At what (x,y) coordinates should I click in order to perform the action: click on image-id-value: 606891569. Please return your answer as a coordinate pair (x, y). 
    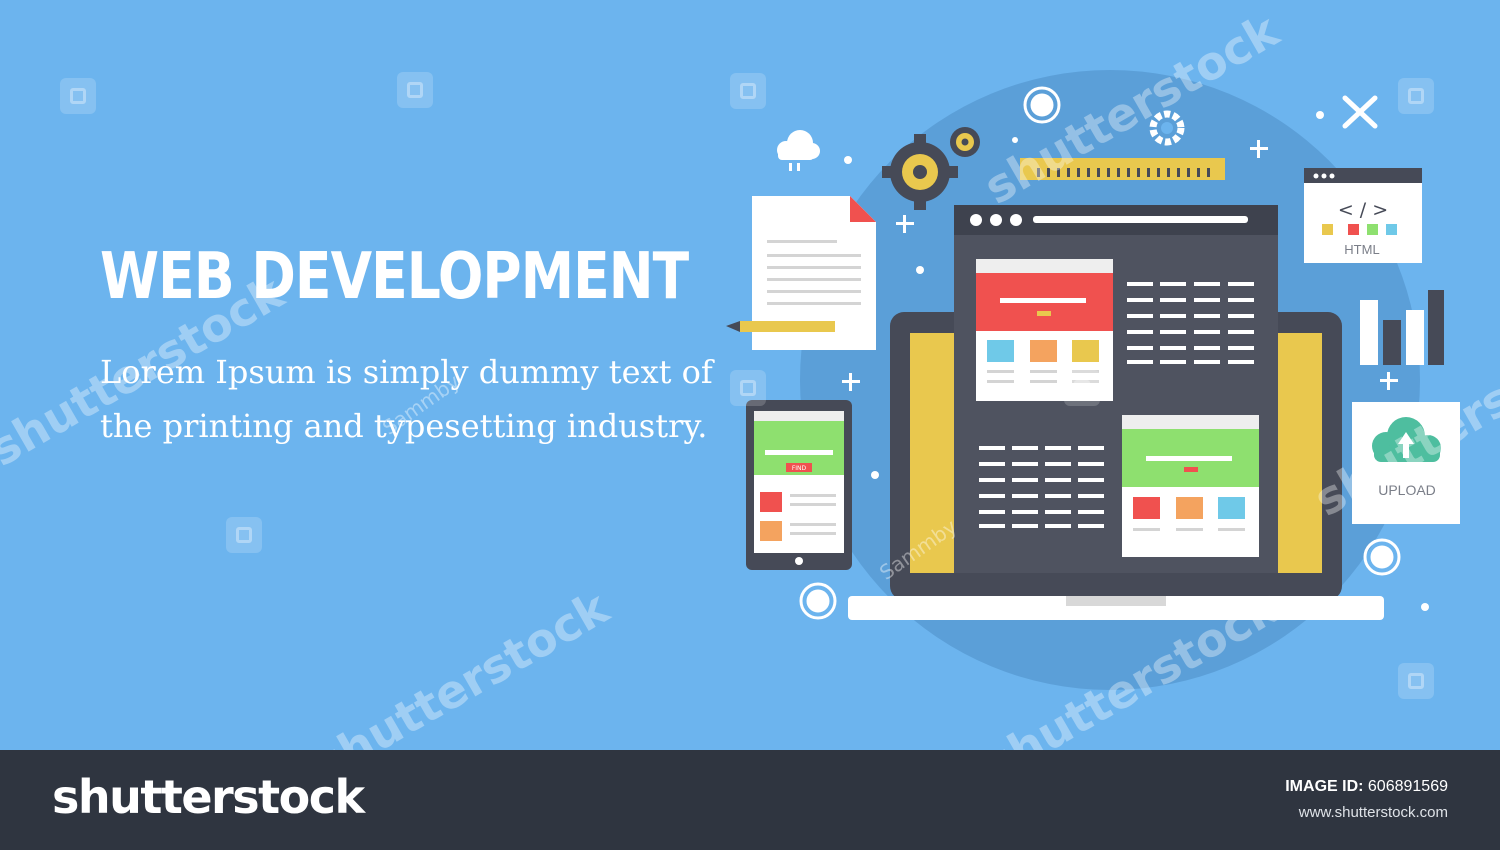
    Looking at the image, I should click on (1407, 786).